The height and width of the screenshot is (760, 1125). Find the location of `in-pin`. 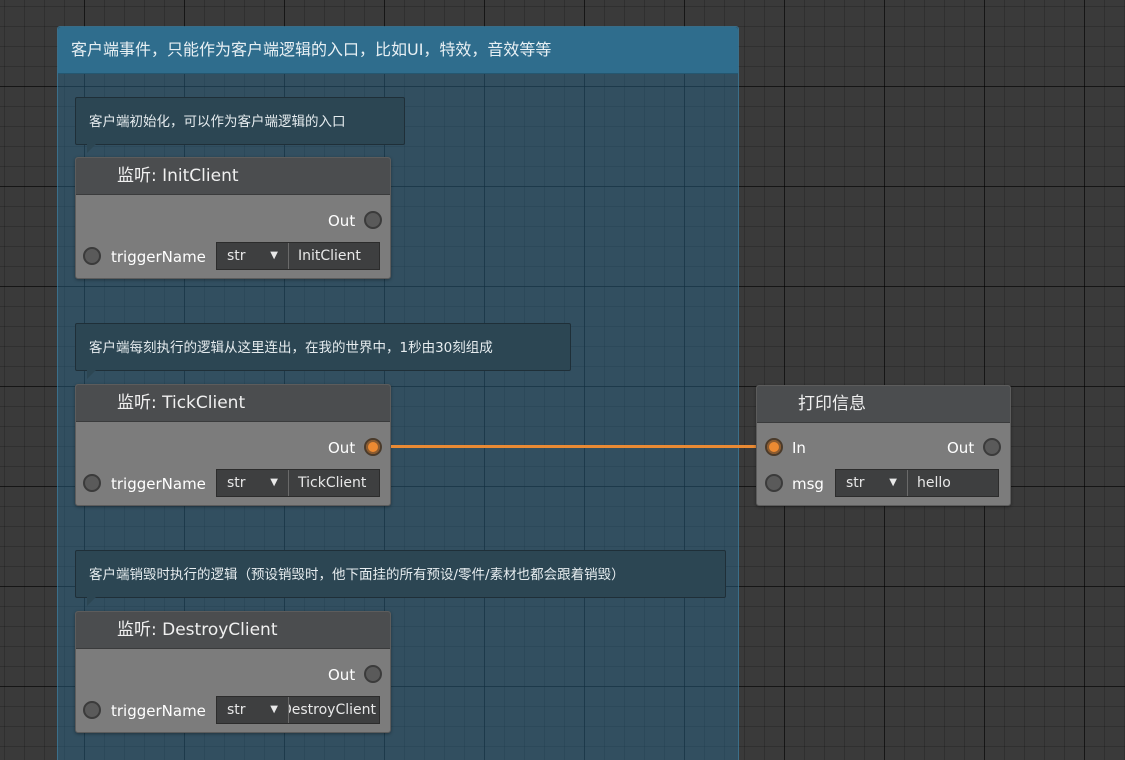

in-pin is located at coordinates (774, 447).